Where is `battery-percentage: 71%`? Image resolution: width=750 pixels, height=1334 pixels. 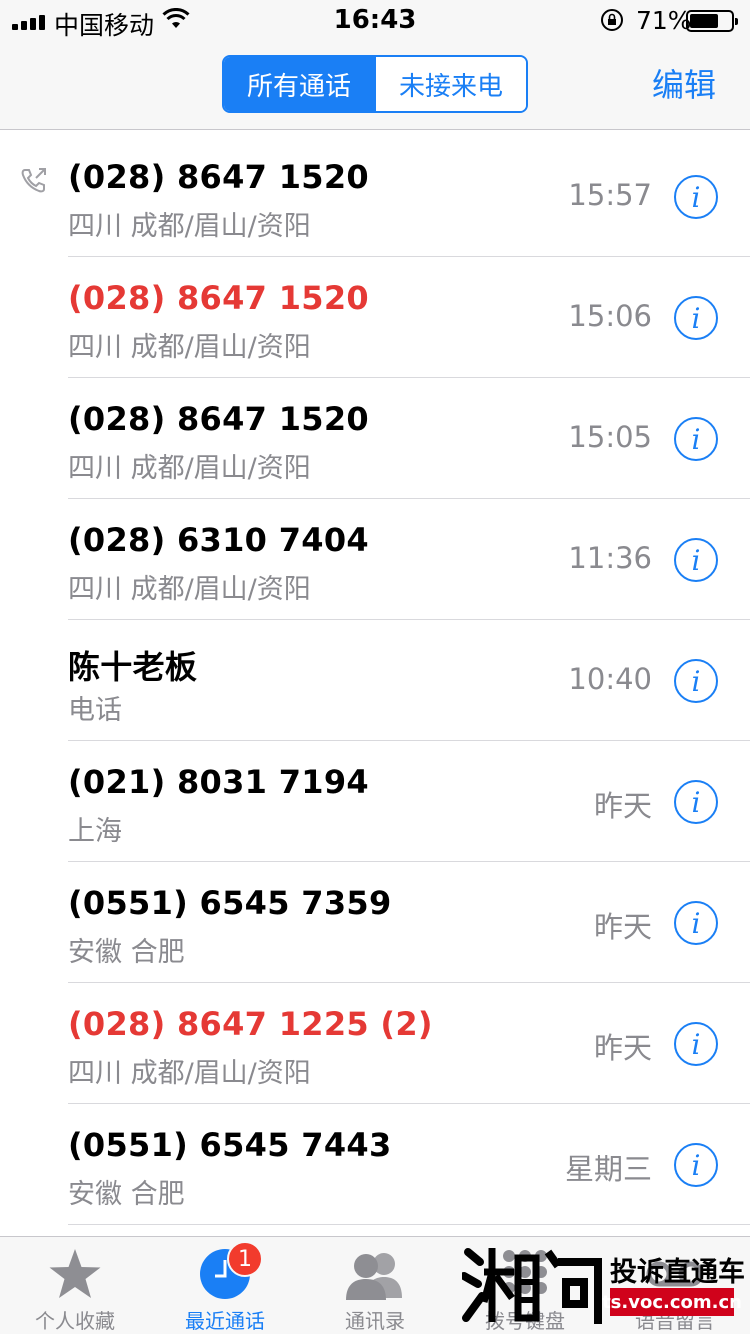 battery-percentage: 71% is located at coordinates (664, 20).